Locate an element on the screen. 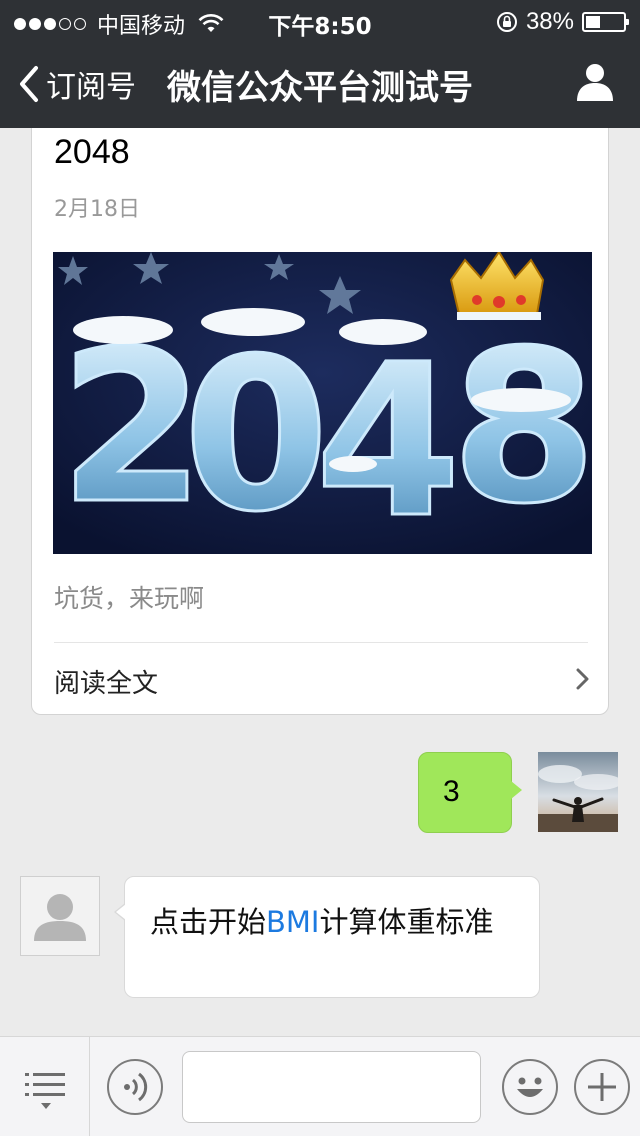 This screenshot has height=1136, width=640. avatar-self is located at coordinates (578, 792).